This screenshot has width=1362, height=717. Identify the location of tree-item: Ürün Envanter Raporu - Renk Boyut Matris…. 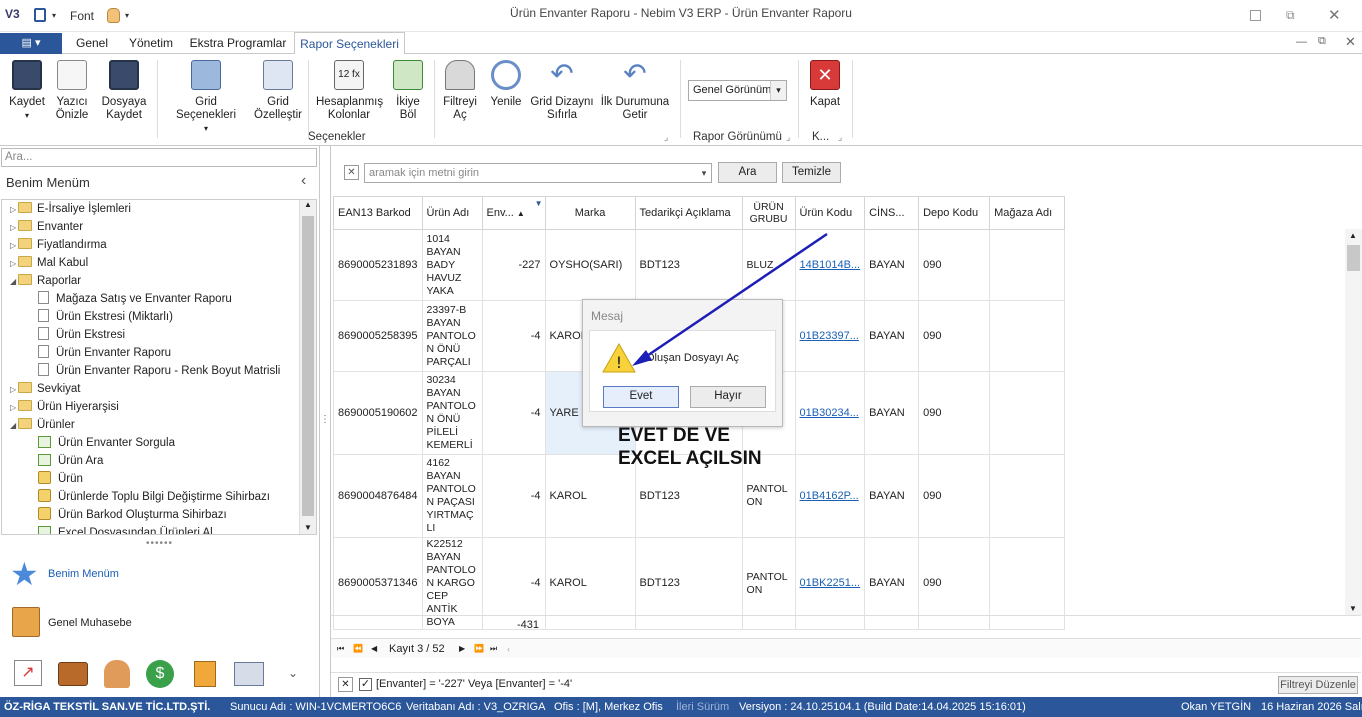
(159, 371).